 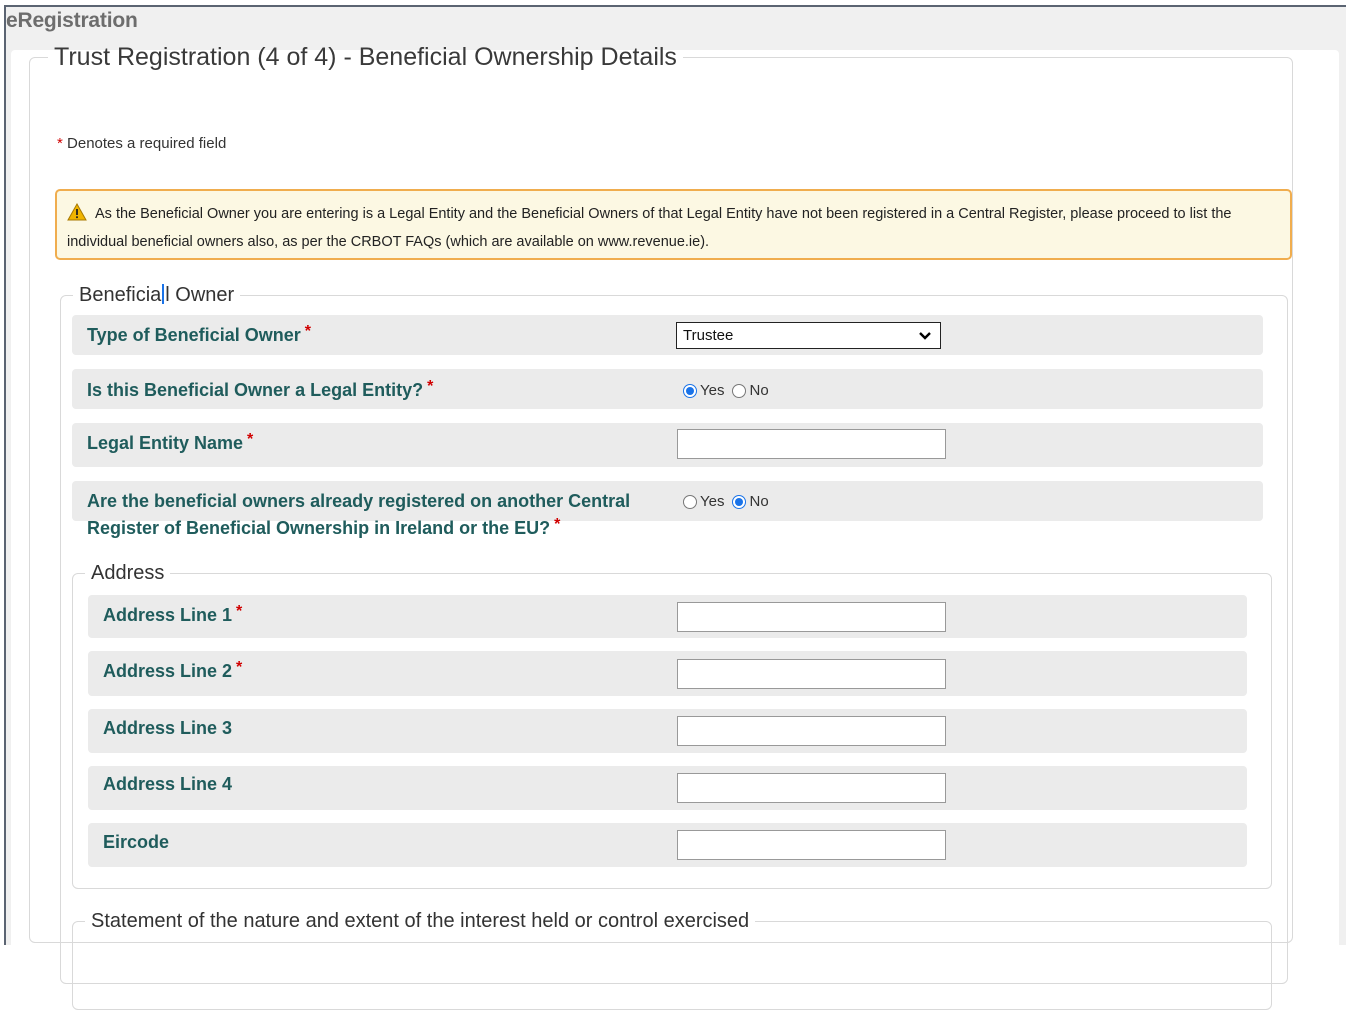 What do you see at coordinates (667, 673) in the screenshot?
I see `address-line2-row` at bounding box center [667, 673].